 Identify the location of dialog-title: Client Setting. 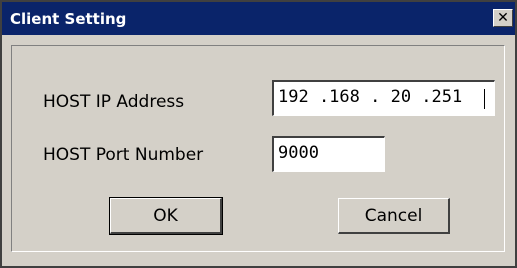
(68, 19).